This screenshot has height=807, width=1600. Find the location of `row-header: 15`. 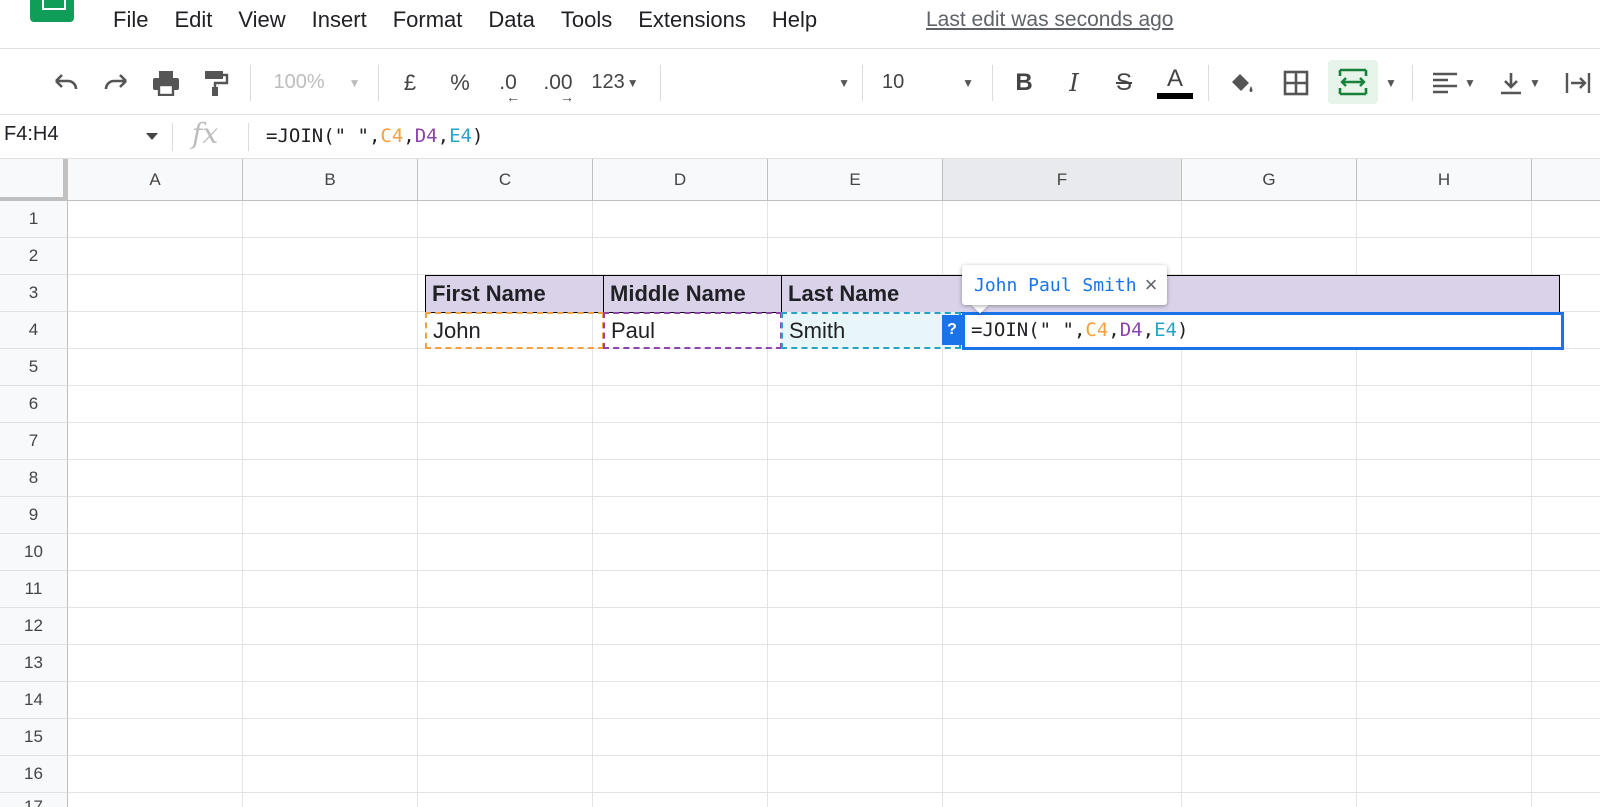

row-header: 15 is located at coordinates (34, 737).